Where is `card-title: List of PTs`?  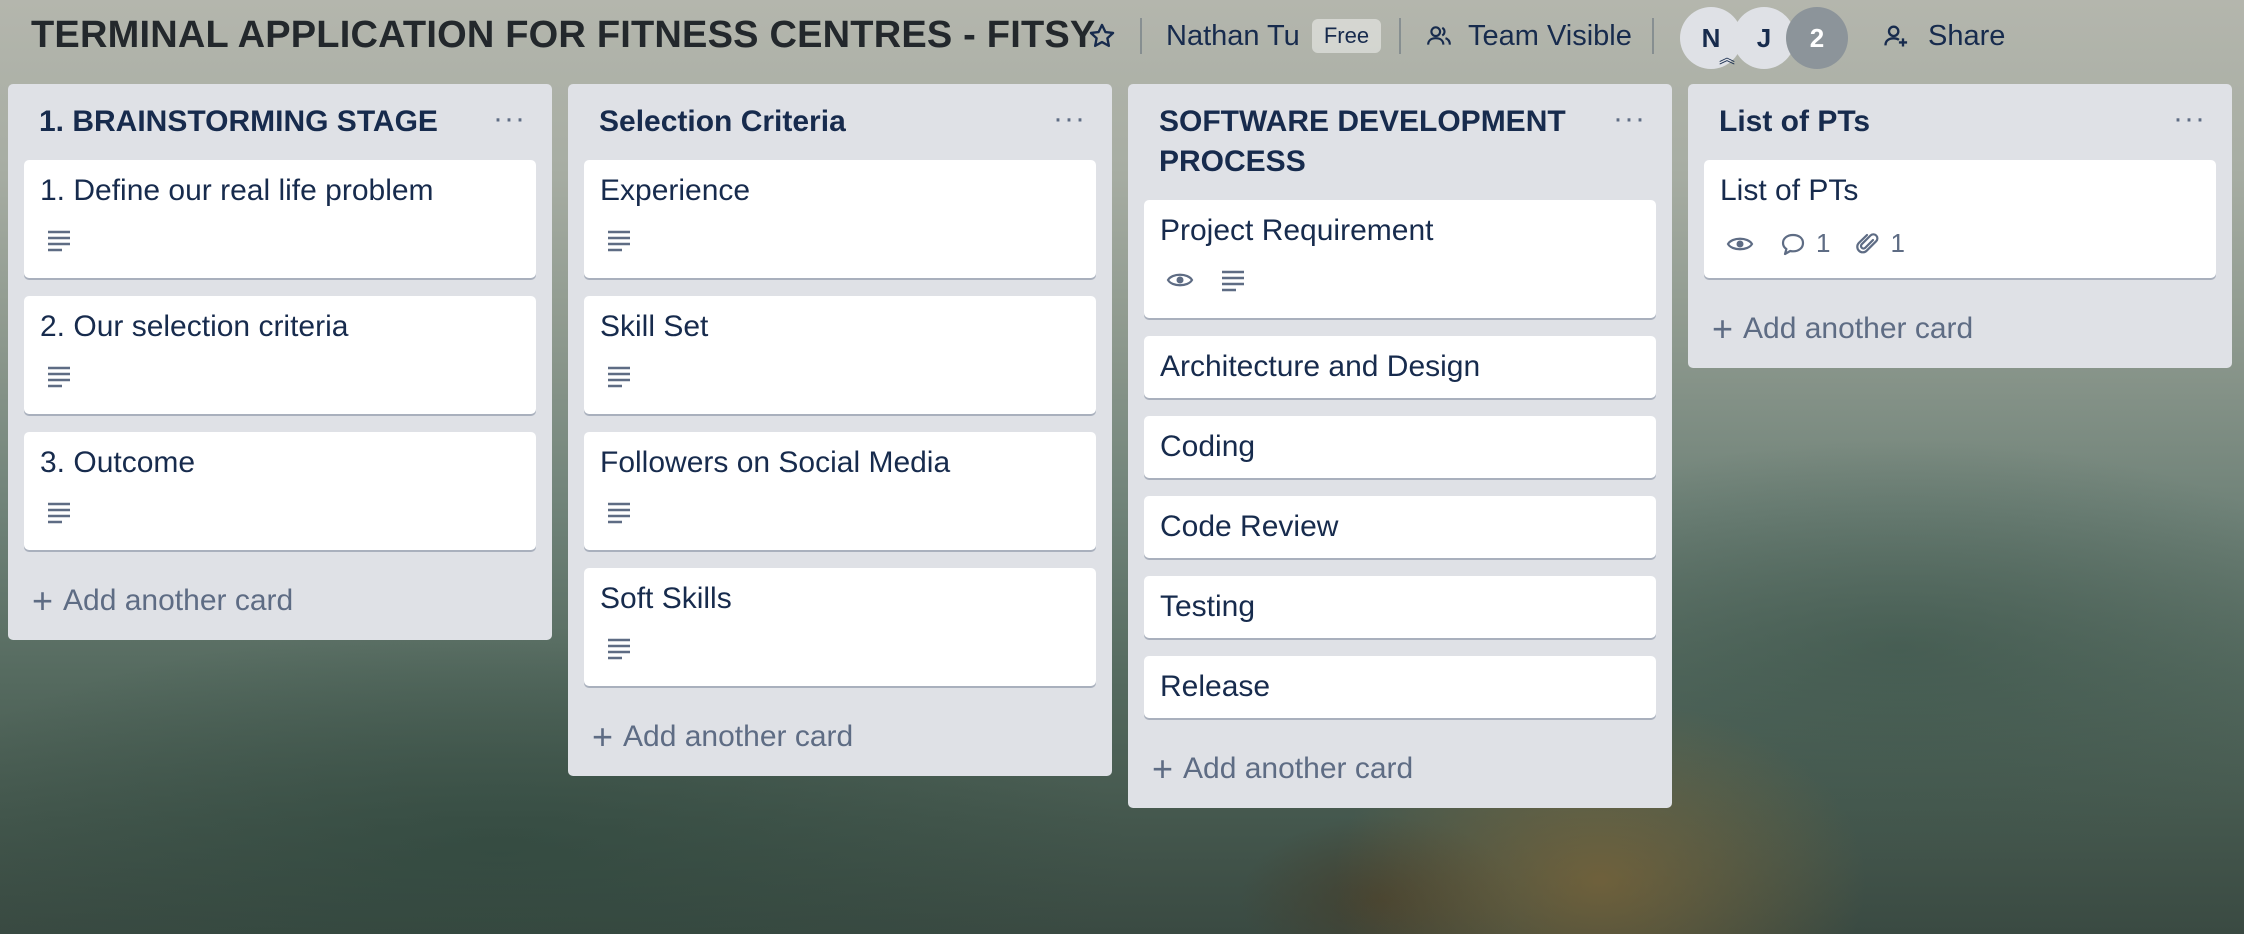
card-title: List of PTs is located at coordinates (1789, 190).